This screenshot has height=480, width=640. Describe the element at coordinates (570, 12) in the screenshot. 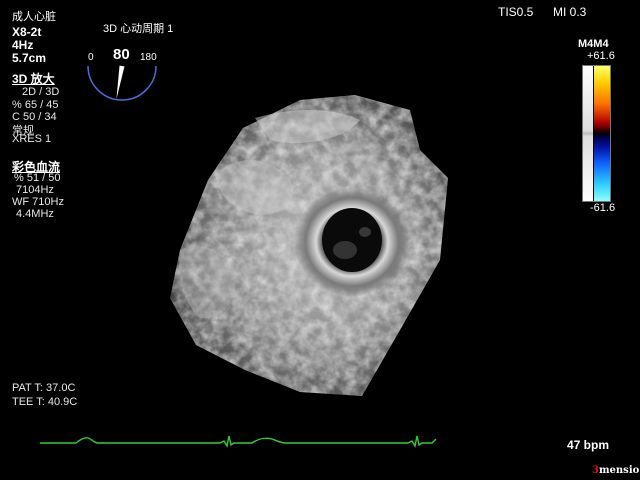

I see `mi-index: MI 0.3` at that location.